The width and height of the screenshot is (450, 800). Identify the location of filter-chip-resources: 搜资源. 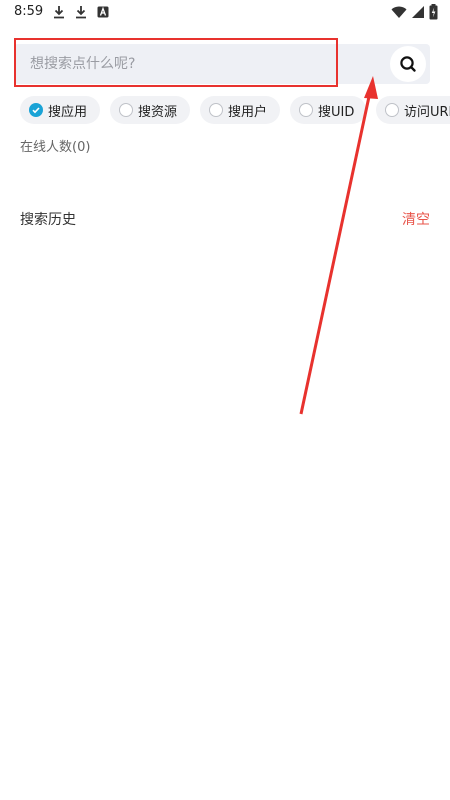
(150, 110).